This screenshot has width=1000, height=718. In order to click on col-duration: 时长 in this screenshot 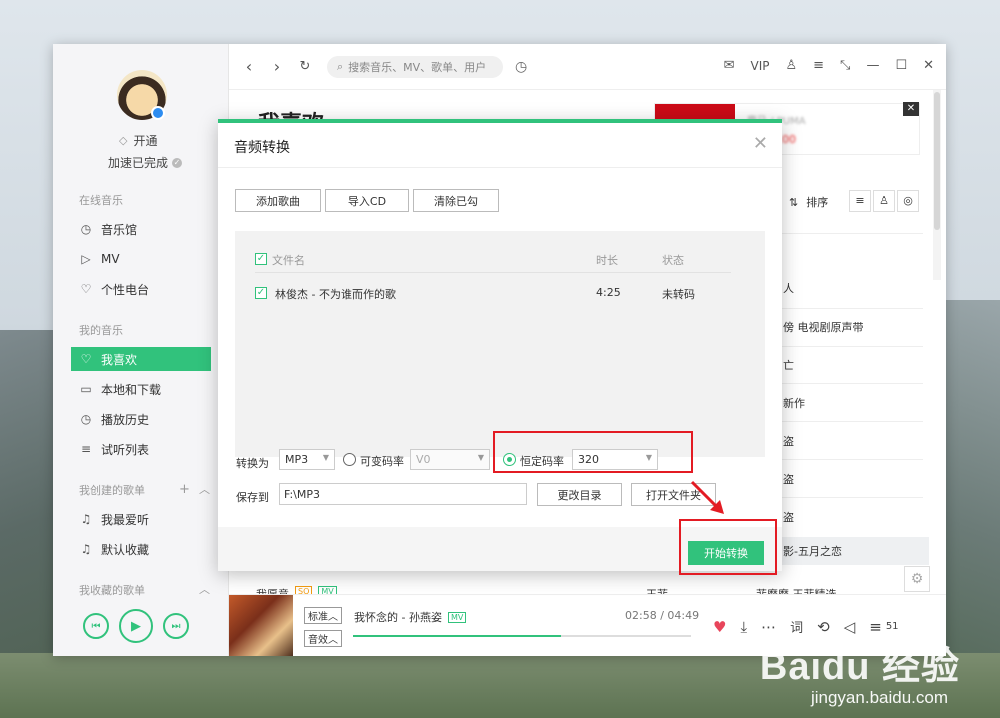, I will do `click(607, 260)`.